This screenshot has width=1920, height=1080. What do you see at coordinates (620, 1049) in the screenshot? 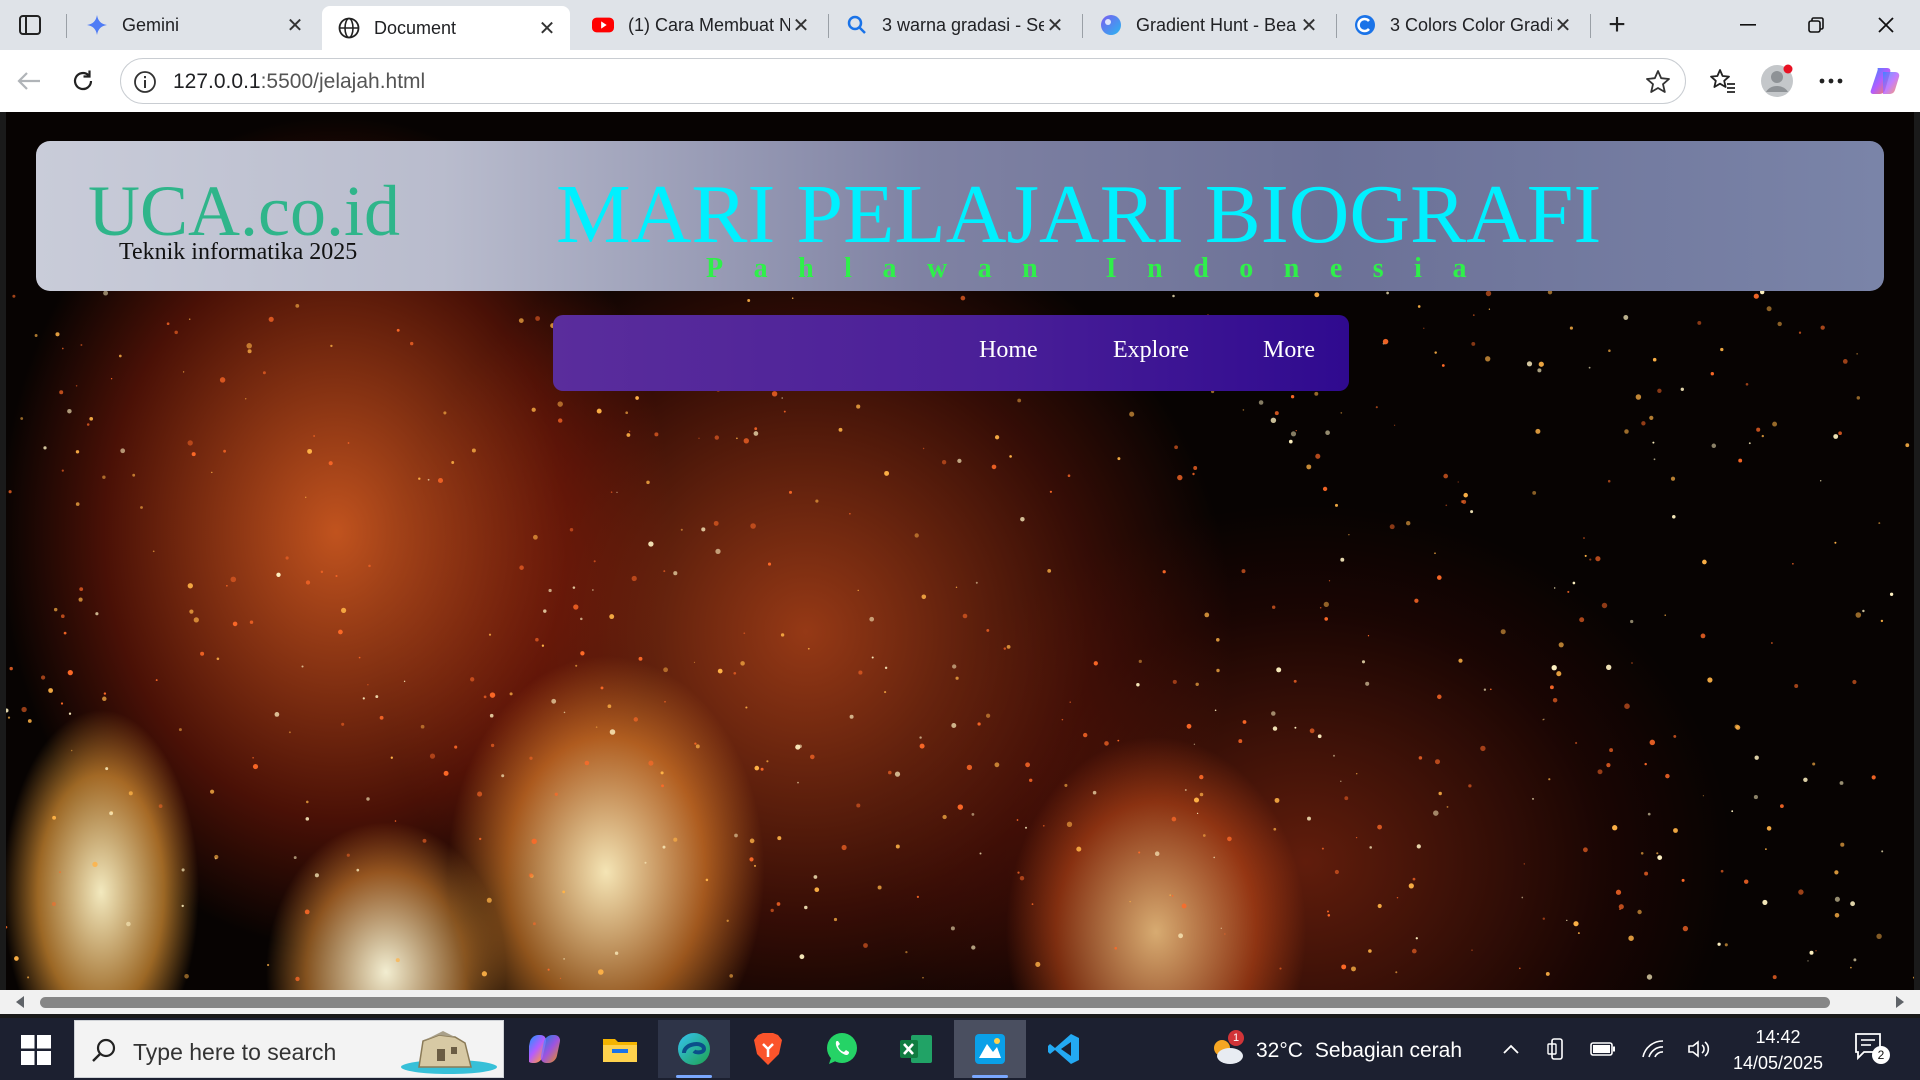
I see `file-explorer-icon` at bounding box center [620, 1049].